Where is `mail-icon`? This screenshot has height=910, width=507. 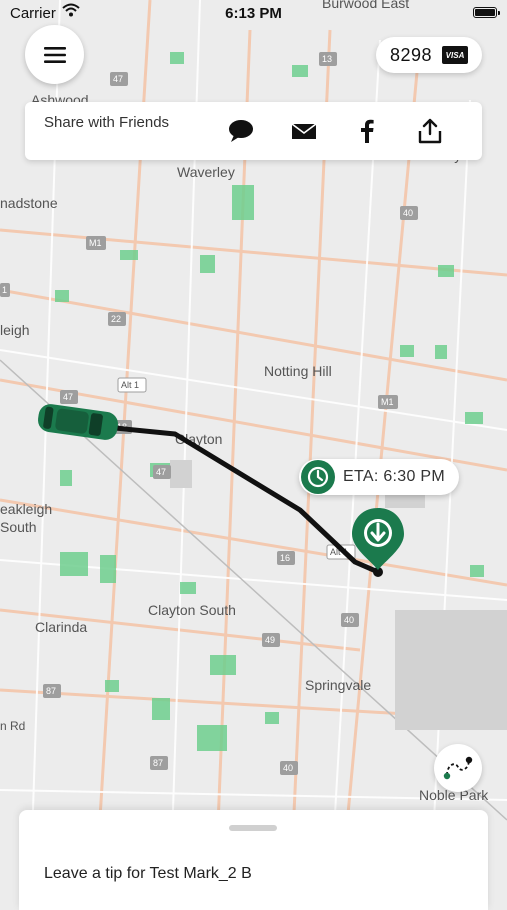 mail-icon is located at coordinates (304, 131).